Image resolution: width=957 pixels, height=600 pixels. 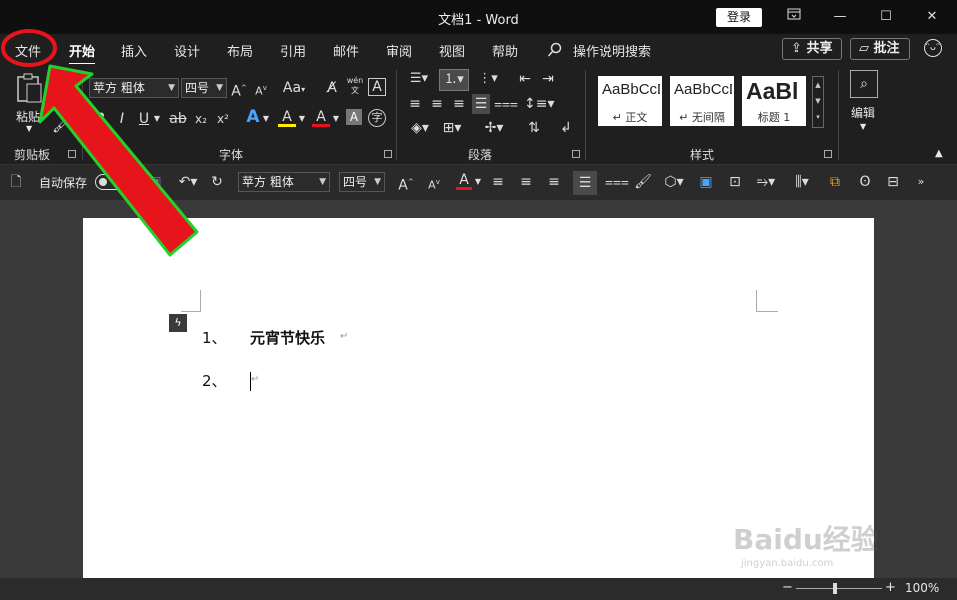 I want to click on superscript-button: x², so click(x=223, y=119).